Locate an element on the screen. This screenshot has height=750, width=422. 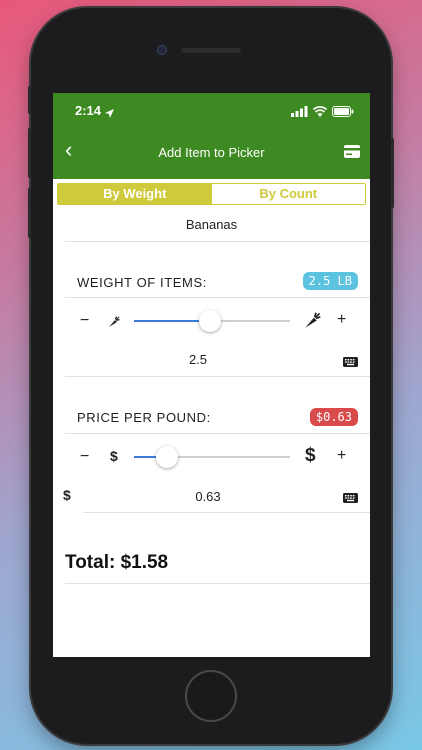
side-button-power is located at coordinates (392, 173).